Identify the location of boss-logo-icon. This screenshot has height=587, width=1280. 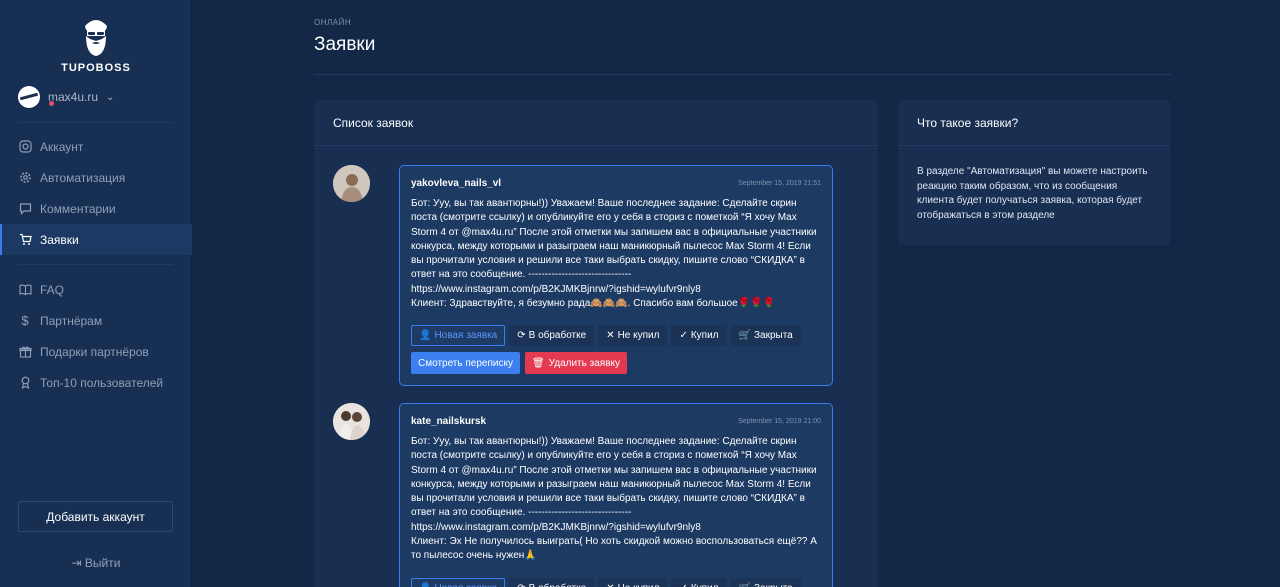
(96, 38).